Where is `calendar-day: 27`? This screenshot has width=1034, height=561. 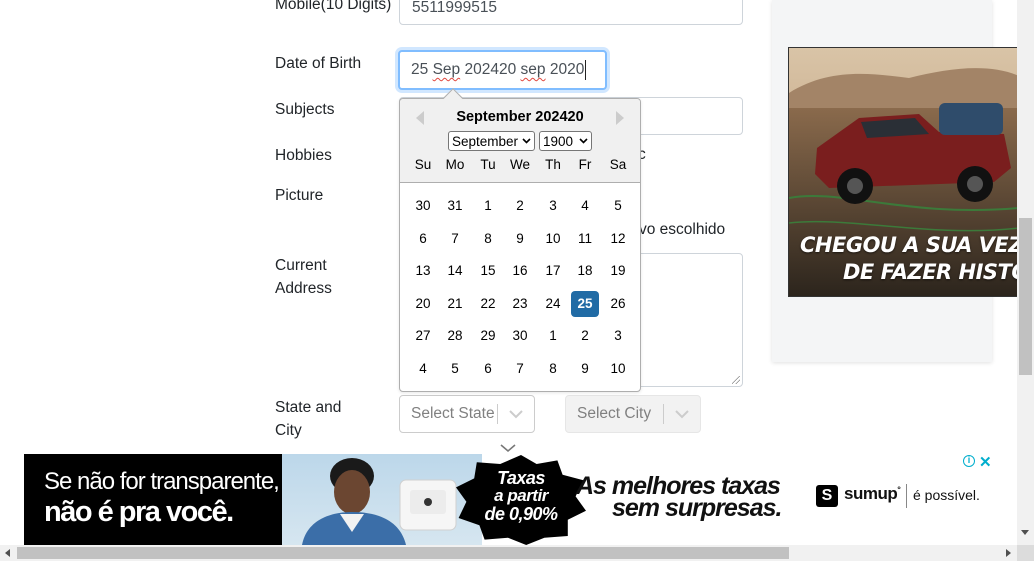 calendar-day: 27 is located at coordinates (423, 336).